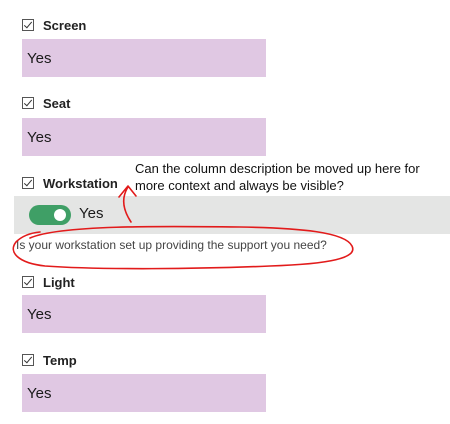 The width and height of the screenshot is (450, 424). I want to click on annotation-circle, so click(183, 247).